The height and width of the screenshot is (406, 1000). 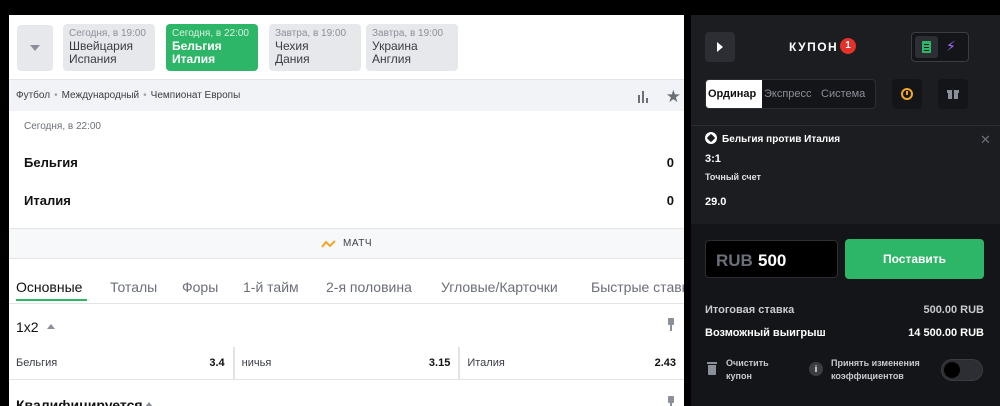 What do you see at coordinates (79, 401) in the screenshot?
I see `market-title: Квалифицируется` at bounding box center [79, 401].